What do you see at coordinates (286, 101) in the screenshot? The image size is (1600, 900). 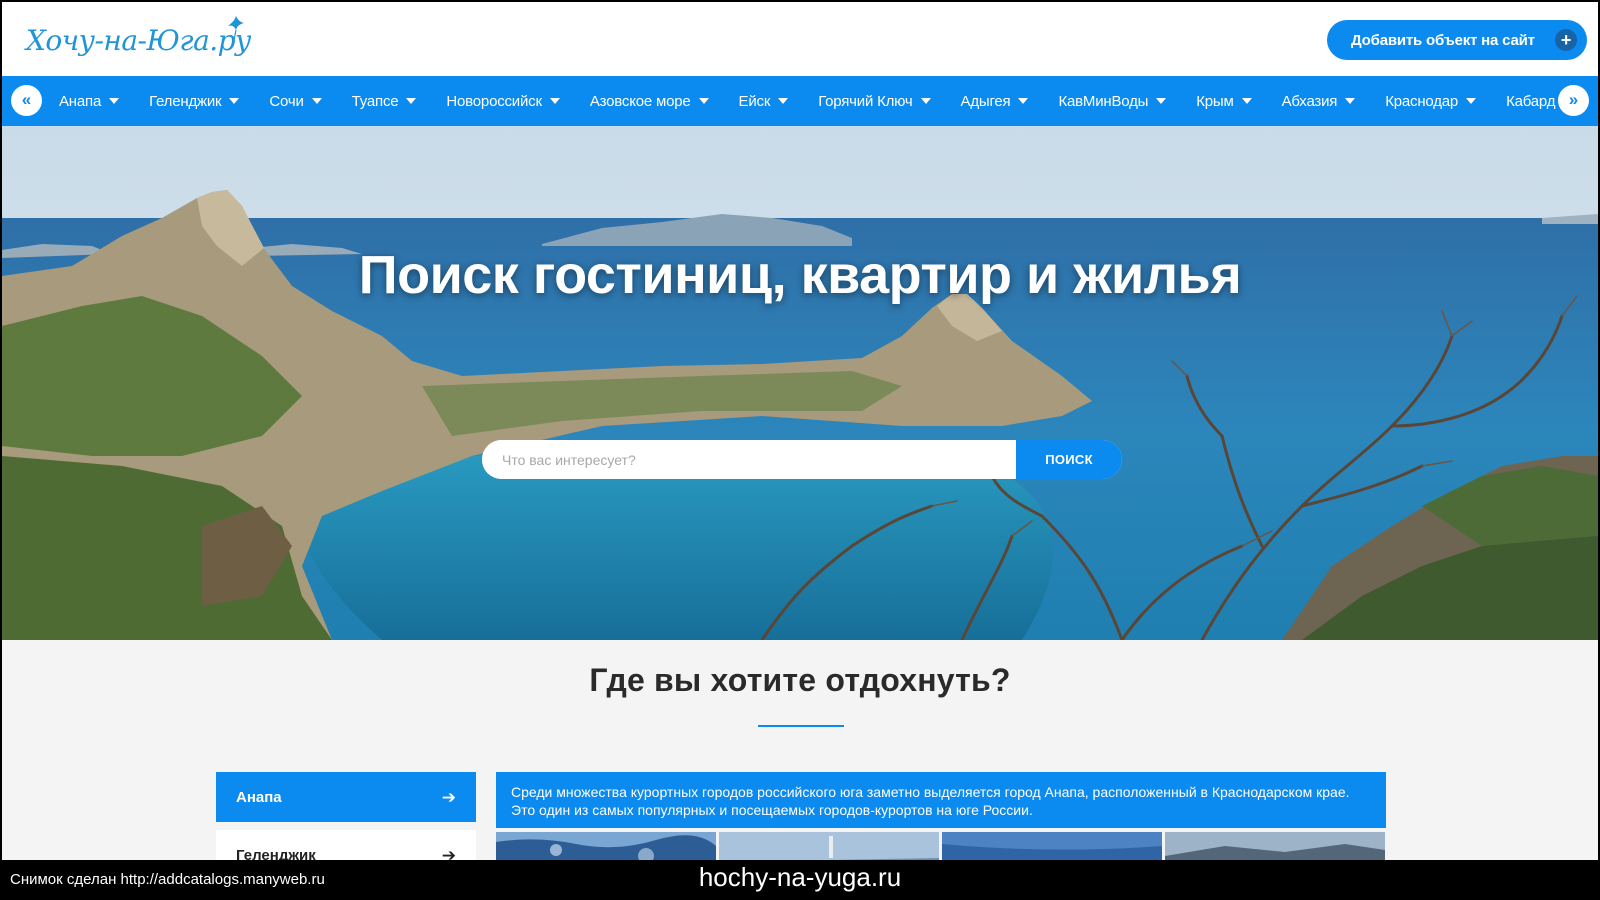 I see `nav-item-label: Сочи` at bounding box center [286, 101].